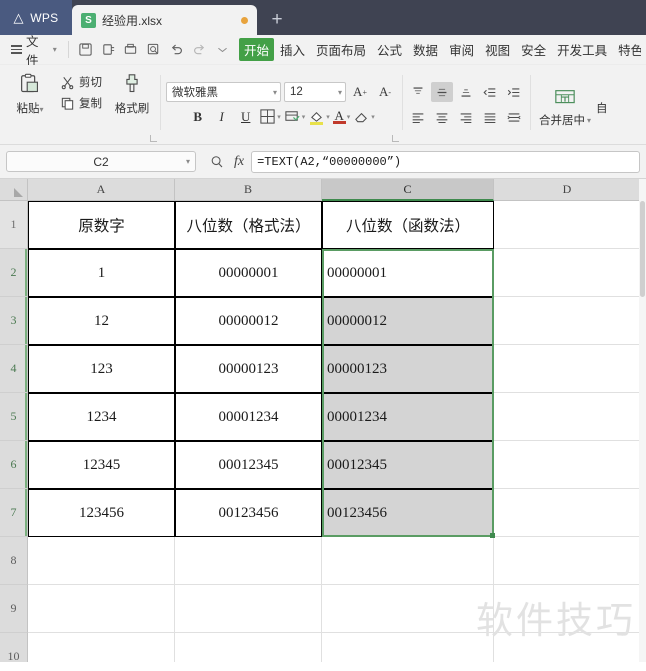 The height and width of the screenshot is (671, 646). What do you see at coordinates (248, 417) in the screenshot?
I see `cell-b5: 00001234` at bounding box center [248, 417].